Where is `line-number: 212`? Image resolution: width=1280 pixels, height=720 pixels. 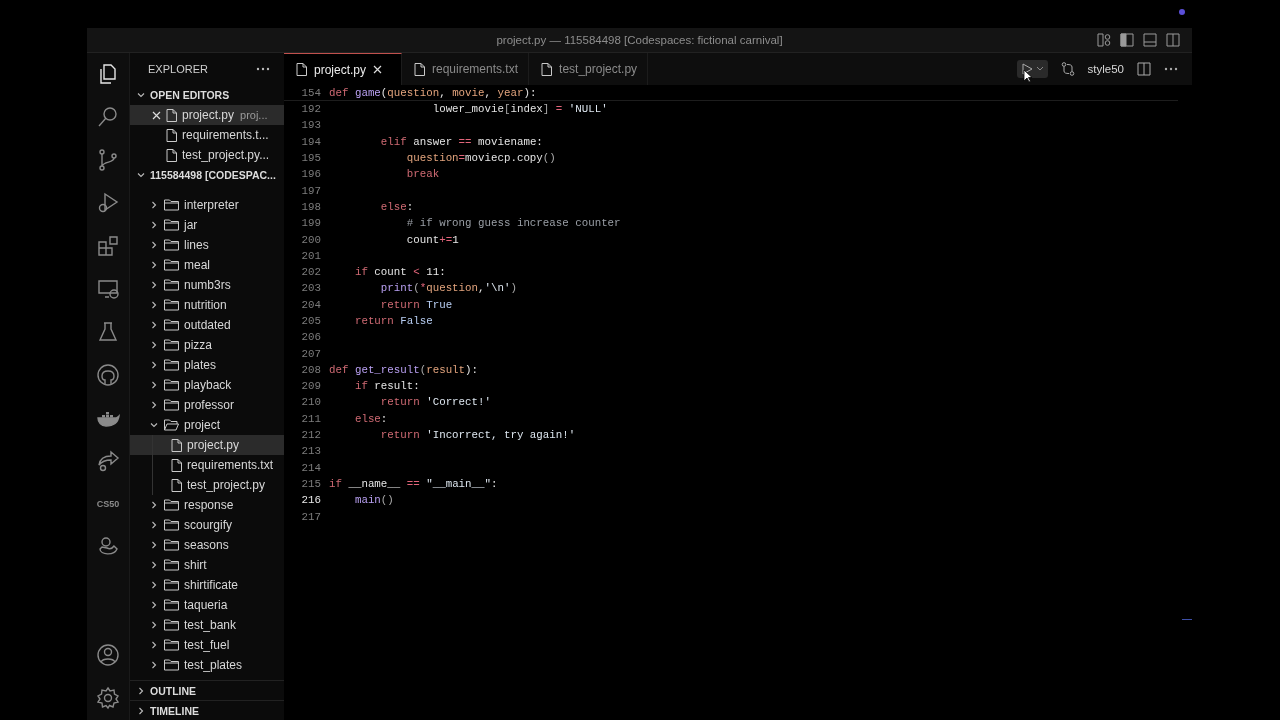 line-number: 212 is located at coordinates (310, 435).